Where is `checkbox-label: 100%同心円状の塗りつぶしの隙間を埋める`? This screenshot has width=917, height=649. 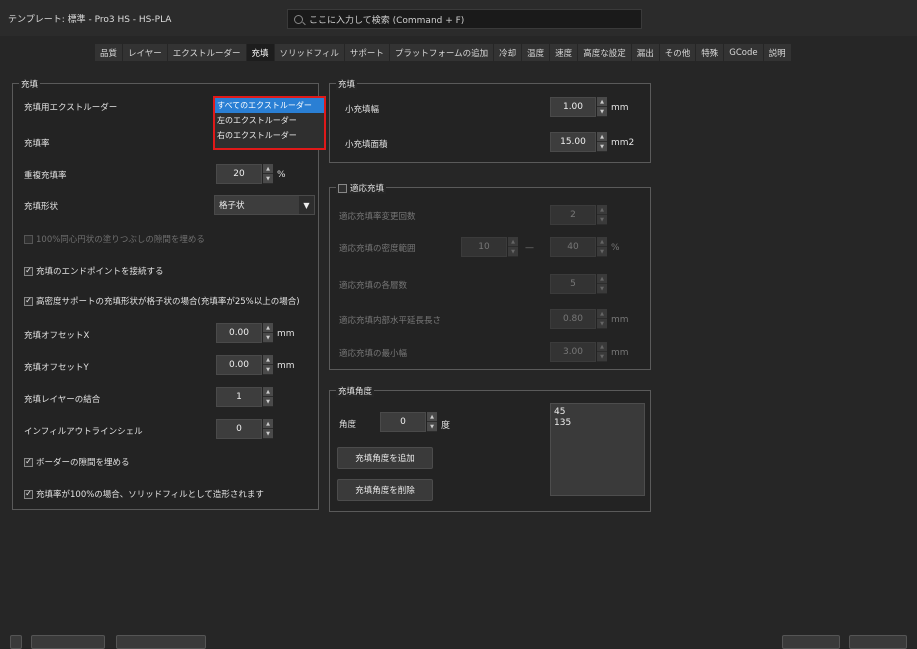
checkbox-label: 100%同心円状の塗りつぶしの隙間を埋める is located at coordinates (120, 240).